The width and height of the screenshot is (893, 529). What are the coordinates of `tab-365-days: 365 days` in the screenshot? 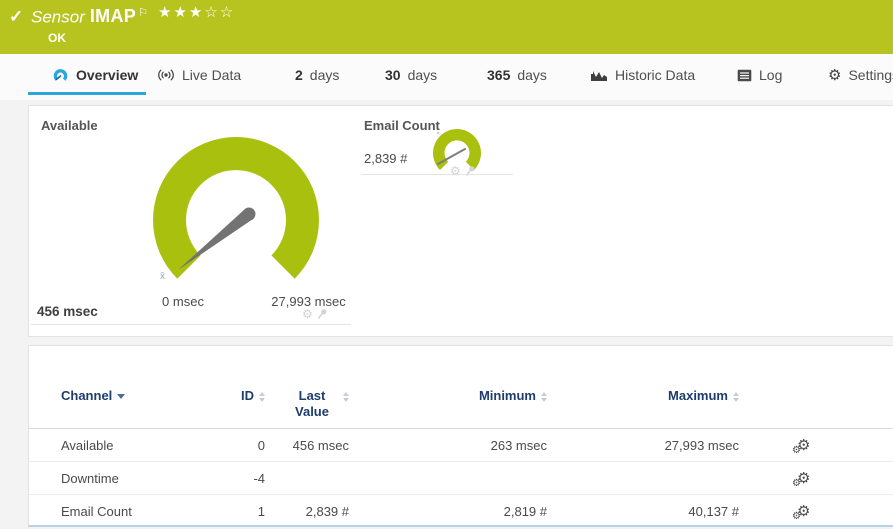 It's located at (517, 75).